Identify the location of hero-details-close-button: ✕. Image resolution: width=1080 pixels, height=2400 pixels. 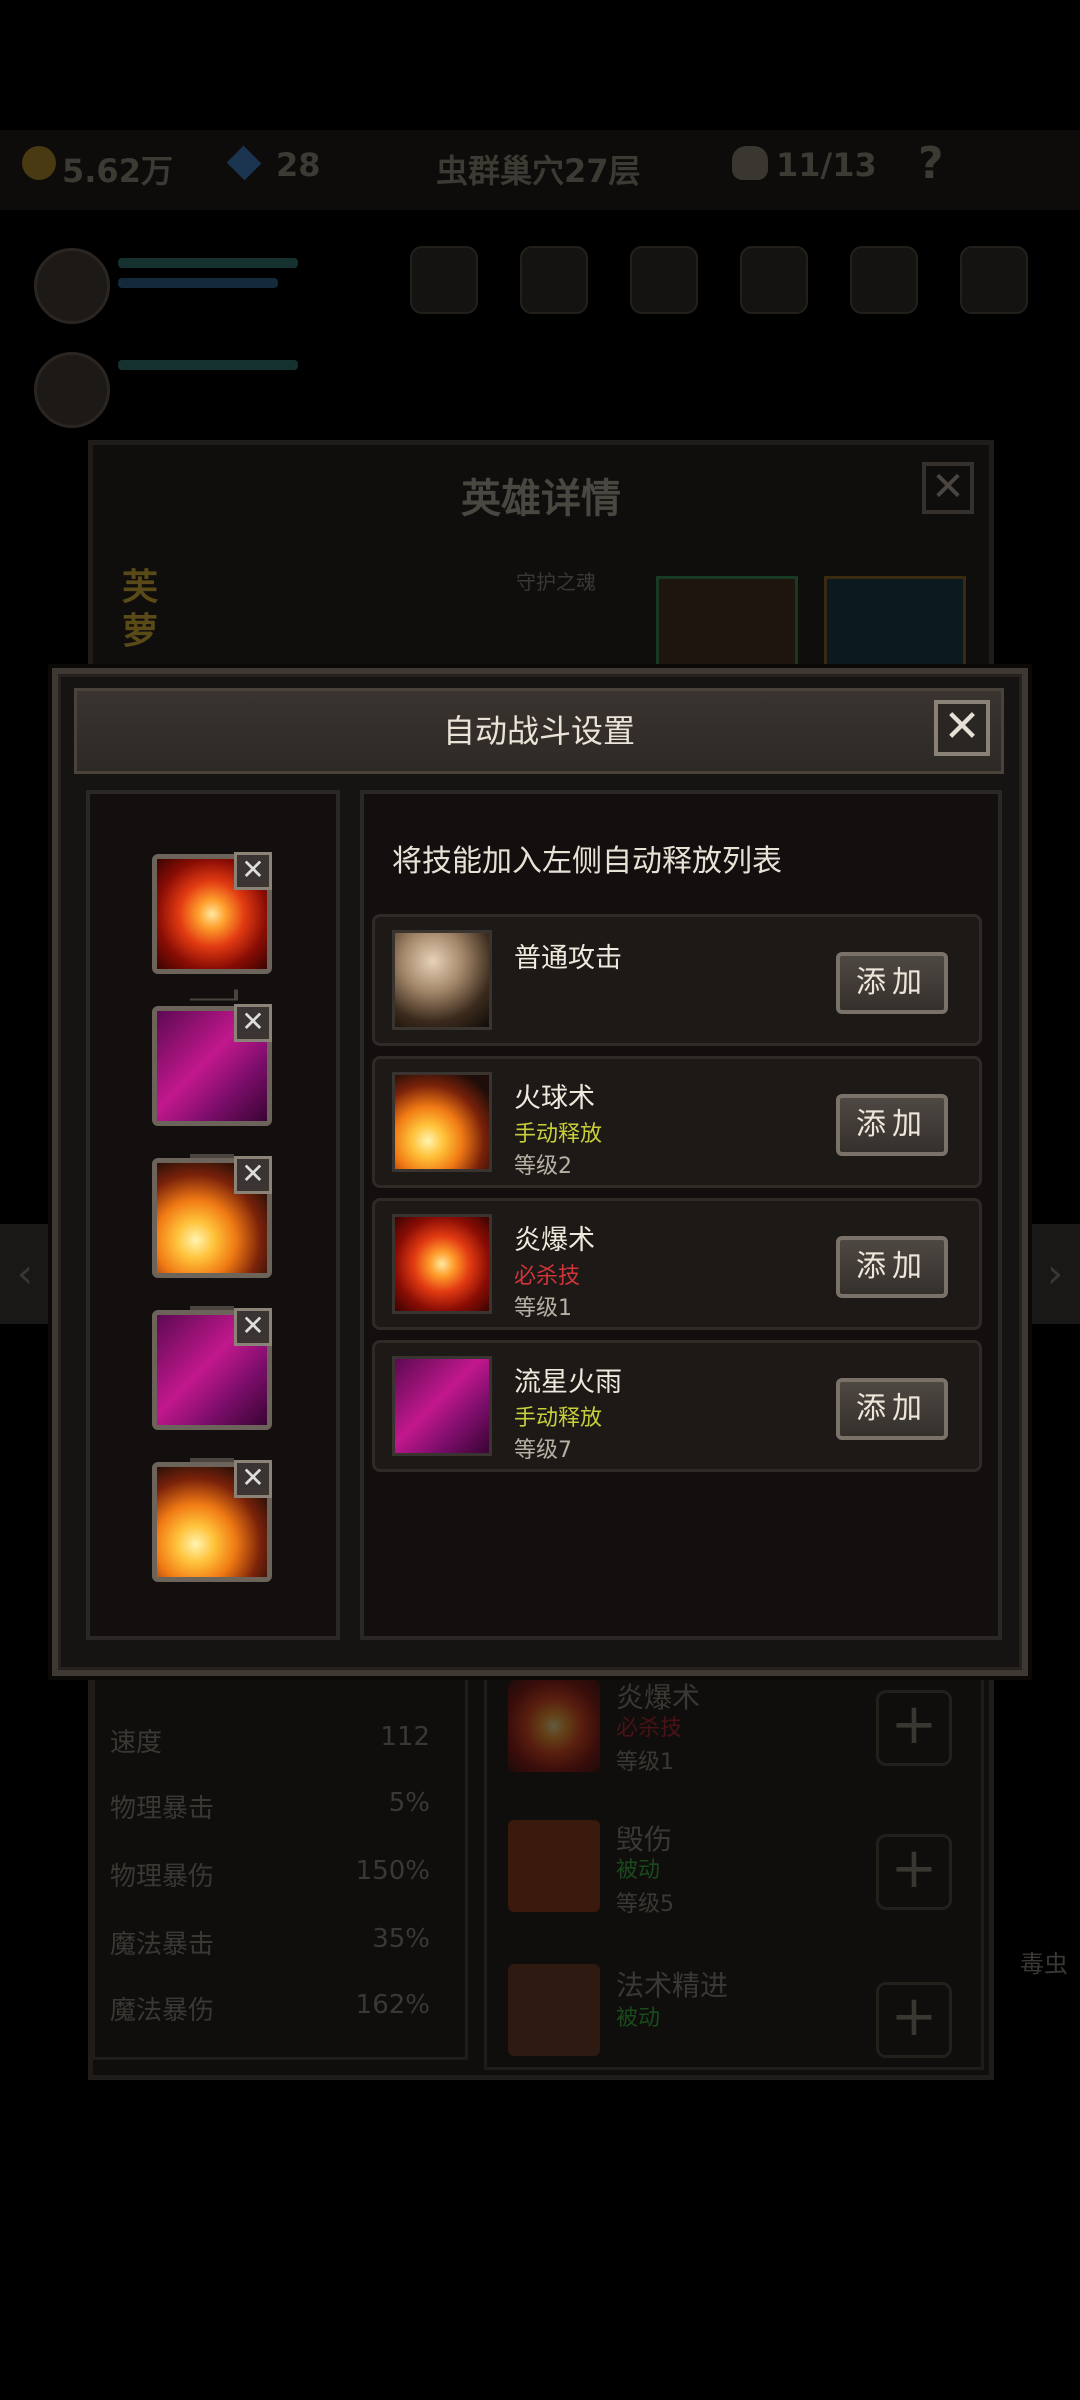
(948, 488).